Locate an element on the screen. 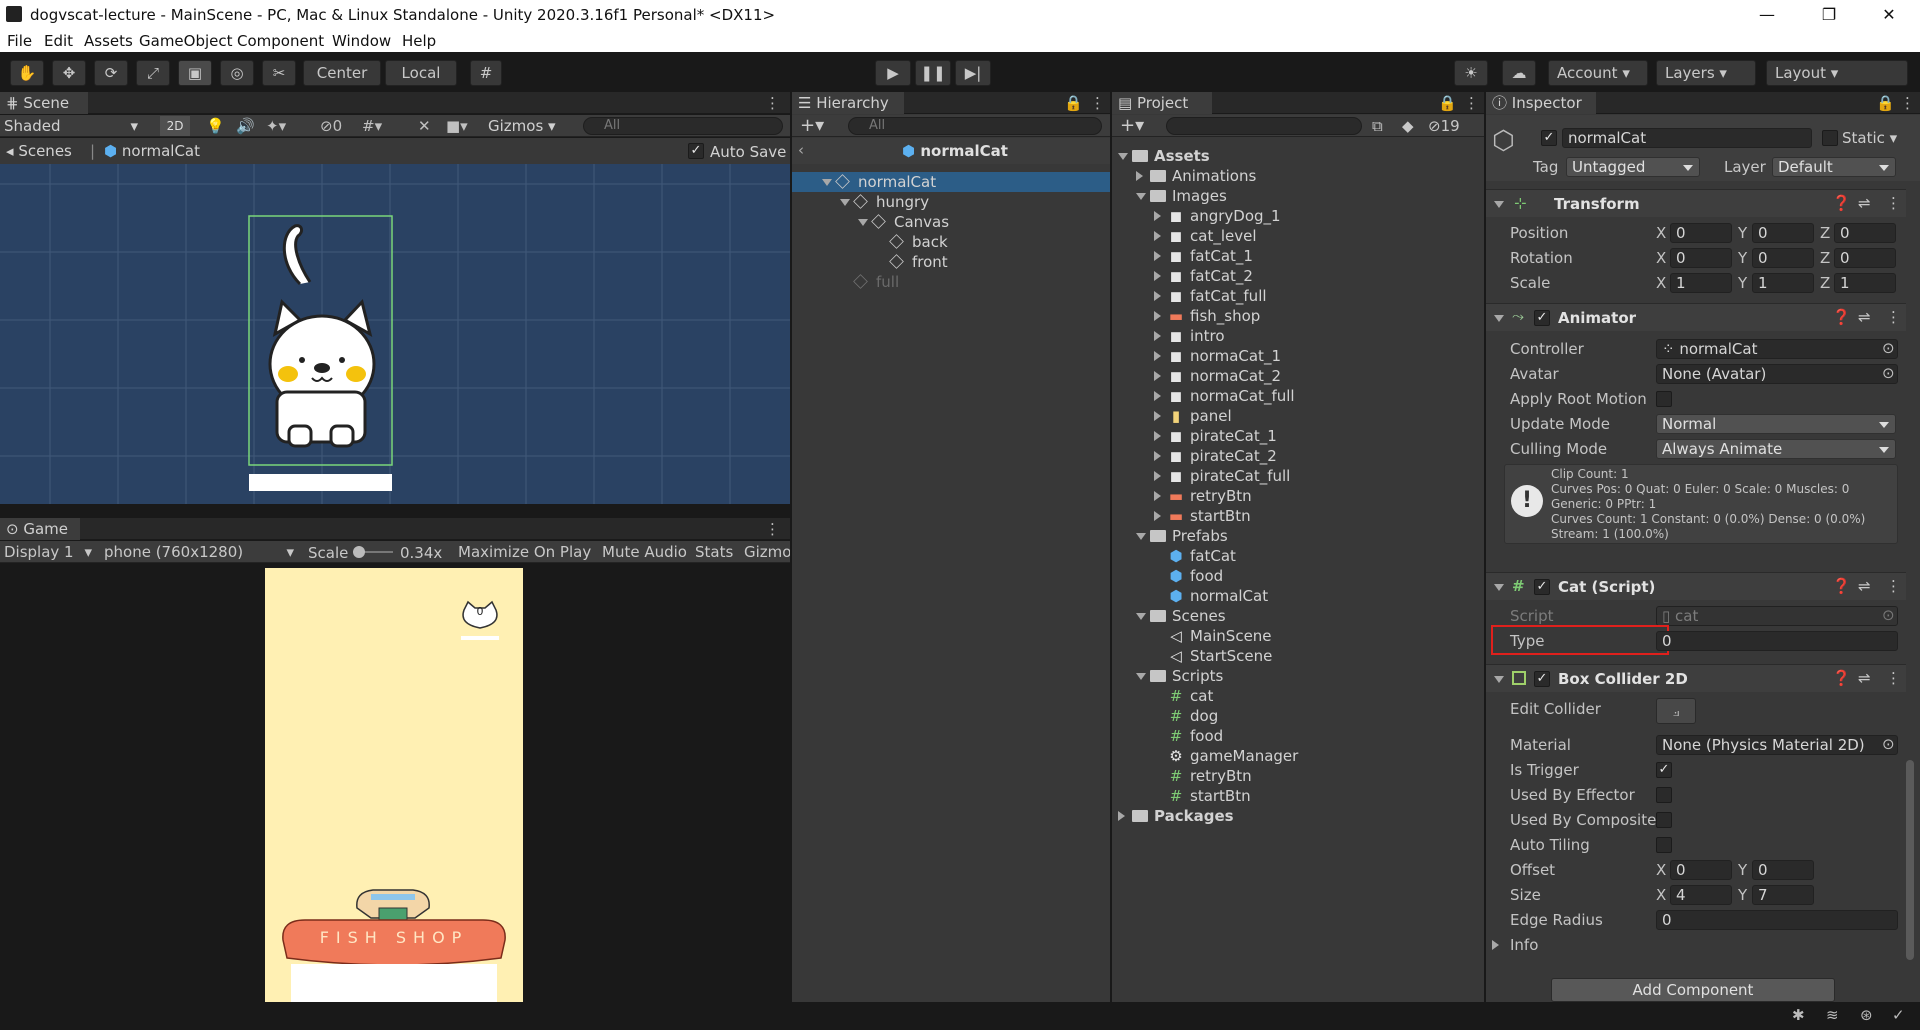  auto-save-checkbox: ✓ is located at coordinates (696, 151).